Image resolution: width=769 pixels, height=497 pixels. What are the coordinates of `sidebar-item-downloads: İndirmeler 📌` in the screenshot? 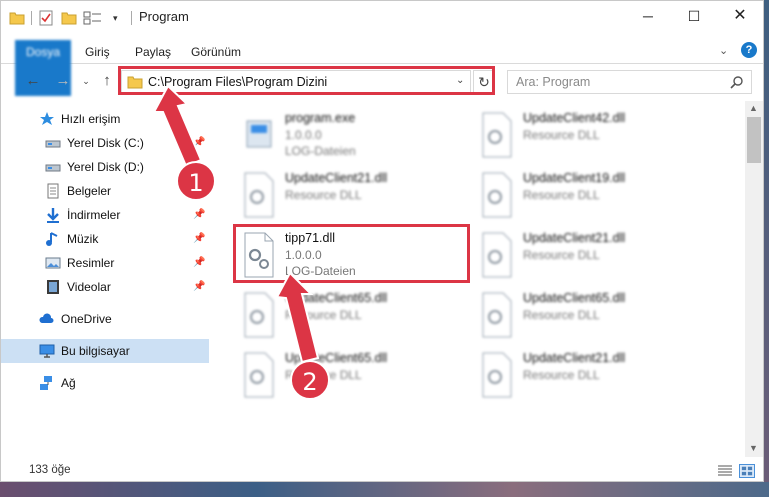 It's located at (105, 215).